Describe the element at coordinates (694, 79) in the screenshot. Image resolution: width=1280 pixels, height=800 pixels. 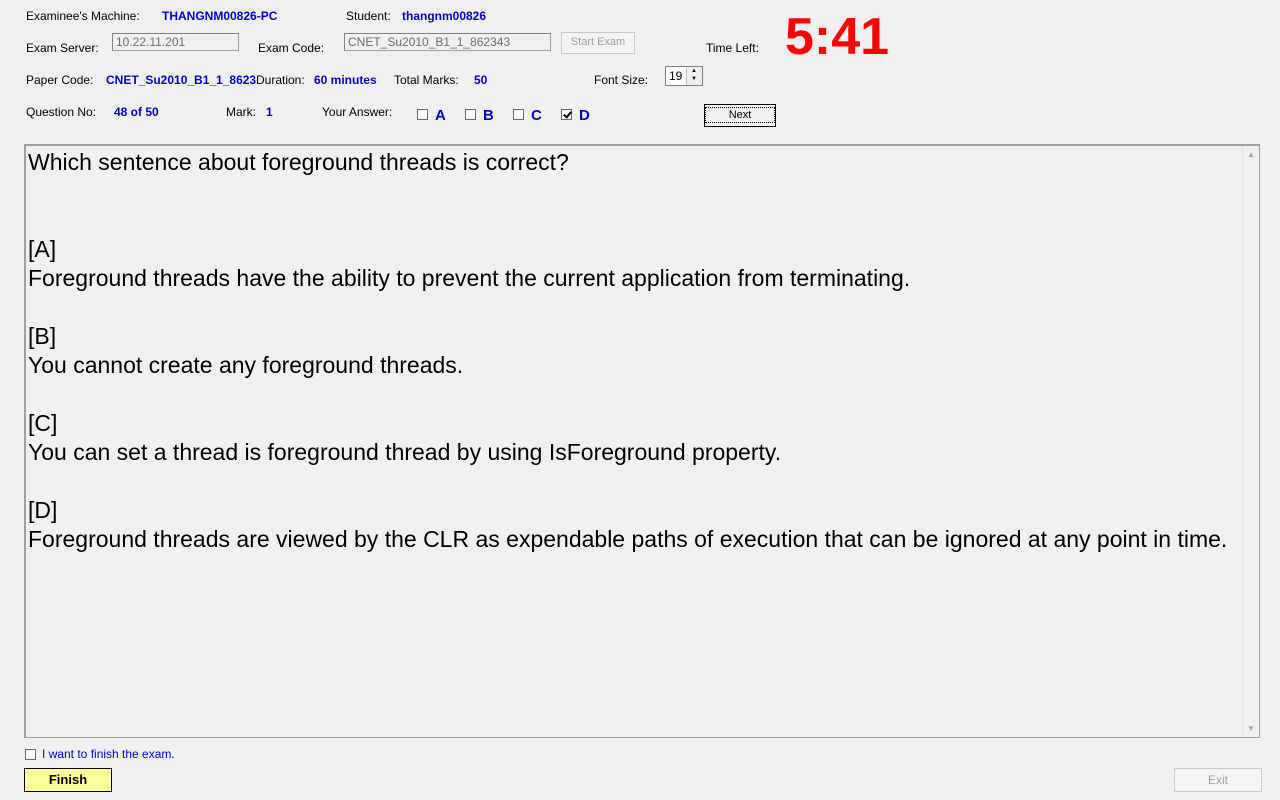
I see `spin-down-icon: ▼` at that location.